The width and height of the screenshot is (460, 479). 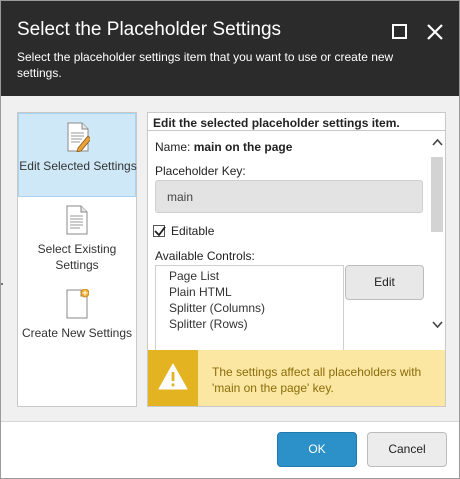 I want to click on maximize-button, so click(x=400, y=32).